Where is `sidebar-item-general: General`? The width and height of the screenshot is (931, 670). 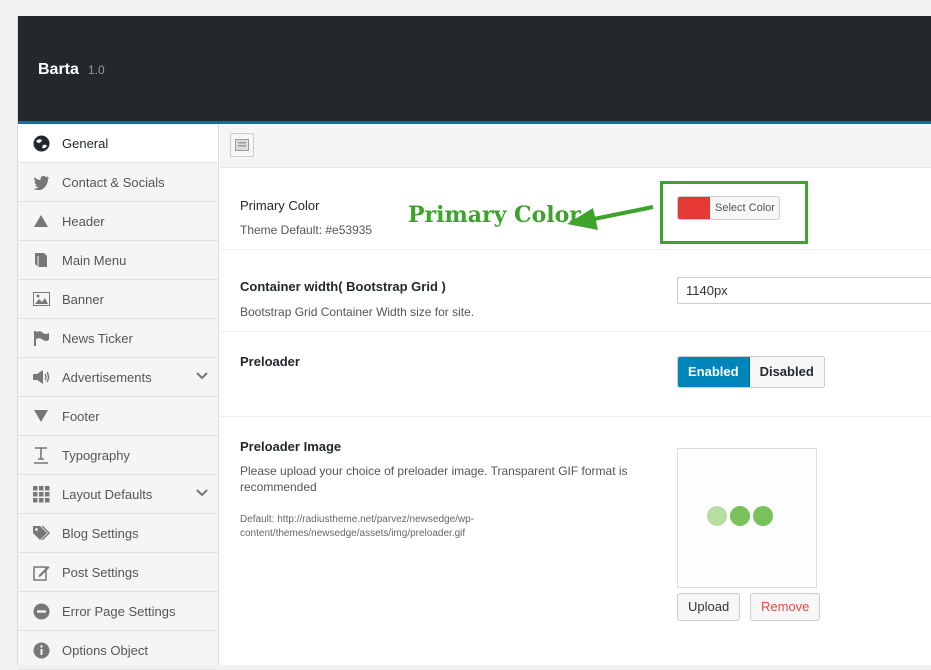
sidebar-item-general: General is located at coordinates (118, 143).